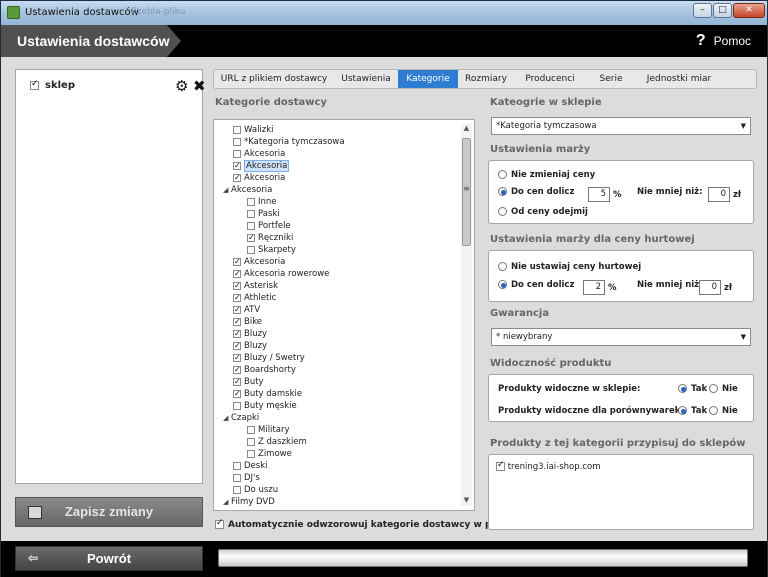 The image size is (768, 577). Describe the element at coordinates (337, 190) in the screenshot. I see `tree-node: ◢ Akcesoria` at that location.